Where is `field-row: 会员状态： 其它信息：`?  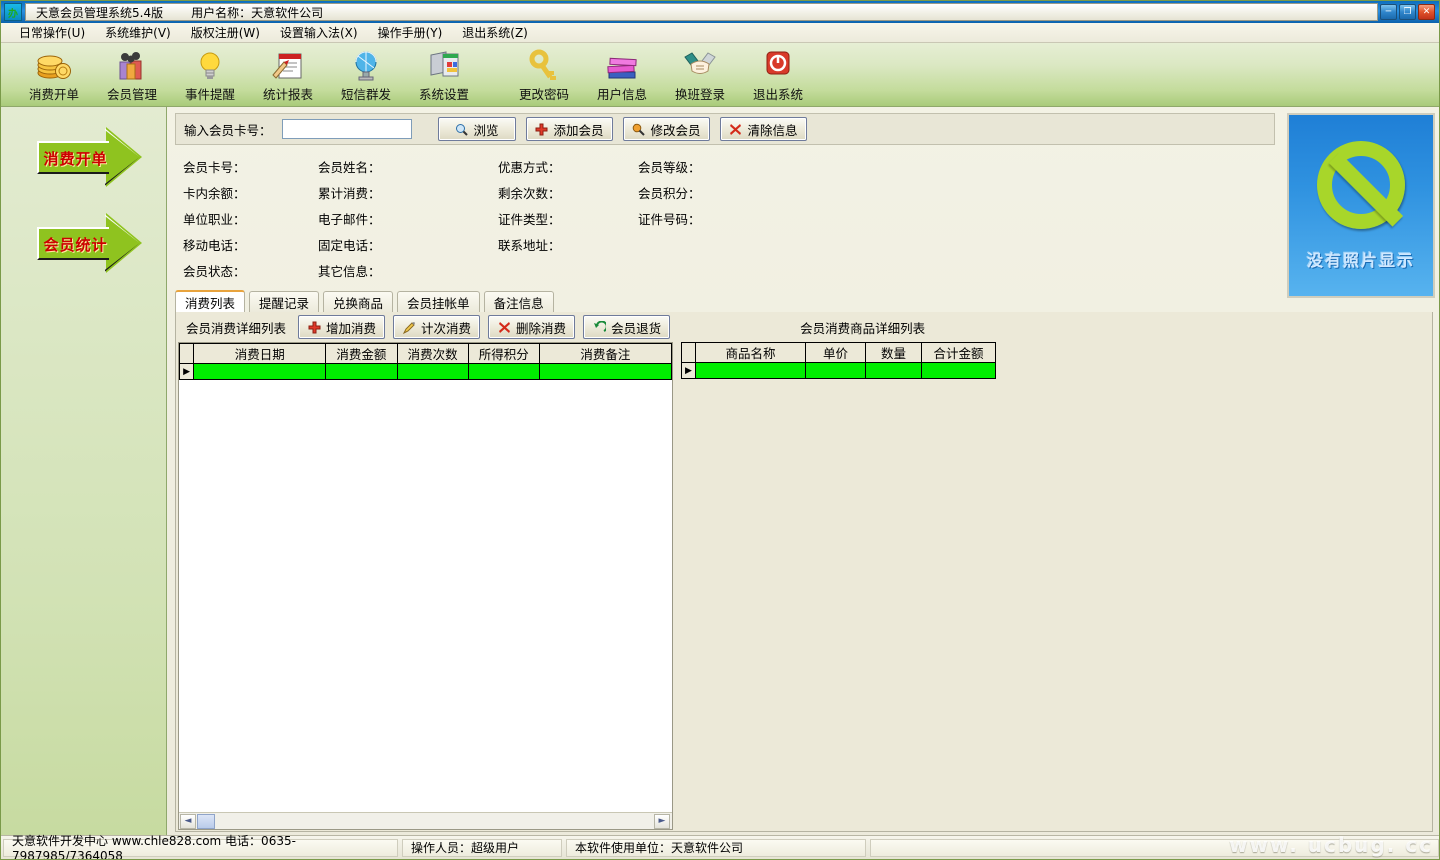 field-row: 会员状态： 其它信息： is located at coordinates (725, 270).